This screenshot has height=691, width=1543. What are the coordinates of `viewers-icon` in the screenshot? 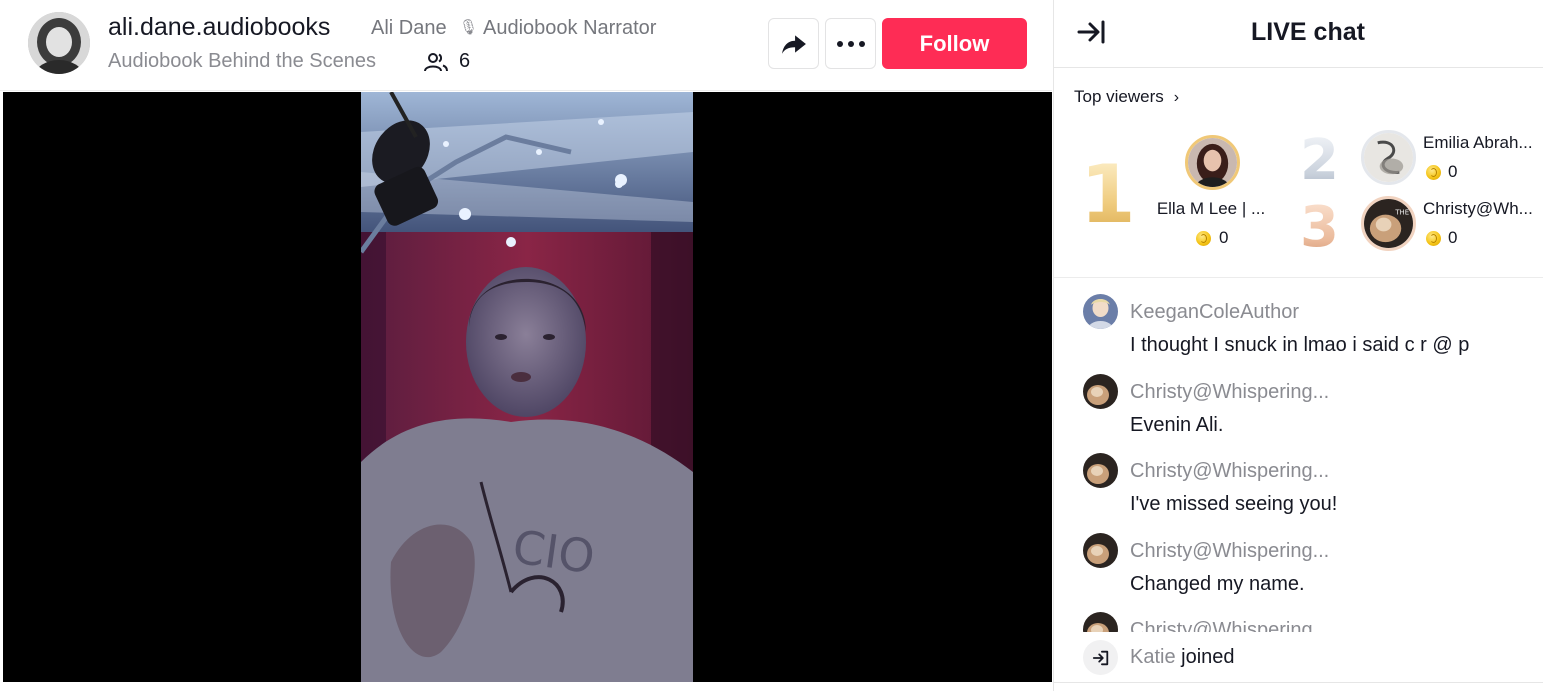 It's located at (436, 62).